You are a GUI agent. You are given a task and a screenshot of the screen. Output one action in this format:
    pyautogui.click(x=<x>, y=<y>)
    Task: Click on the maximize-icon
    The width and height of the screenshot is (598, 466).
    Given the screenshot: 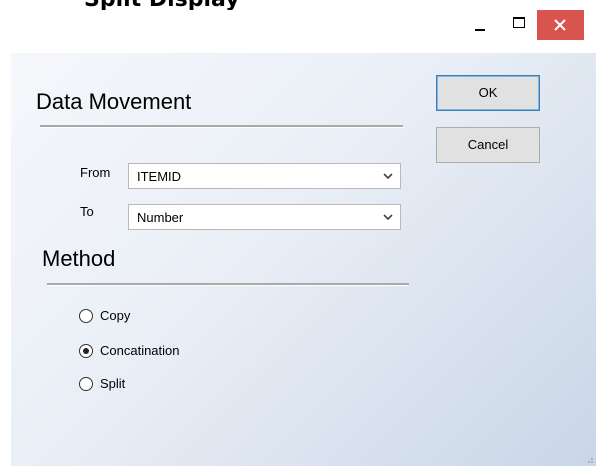 What is the action you would take?
    pyautogui.click(x=519, y=22)
    